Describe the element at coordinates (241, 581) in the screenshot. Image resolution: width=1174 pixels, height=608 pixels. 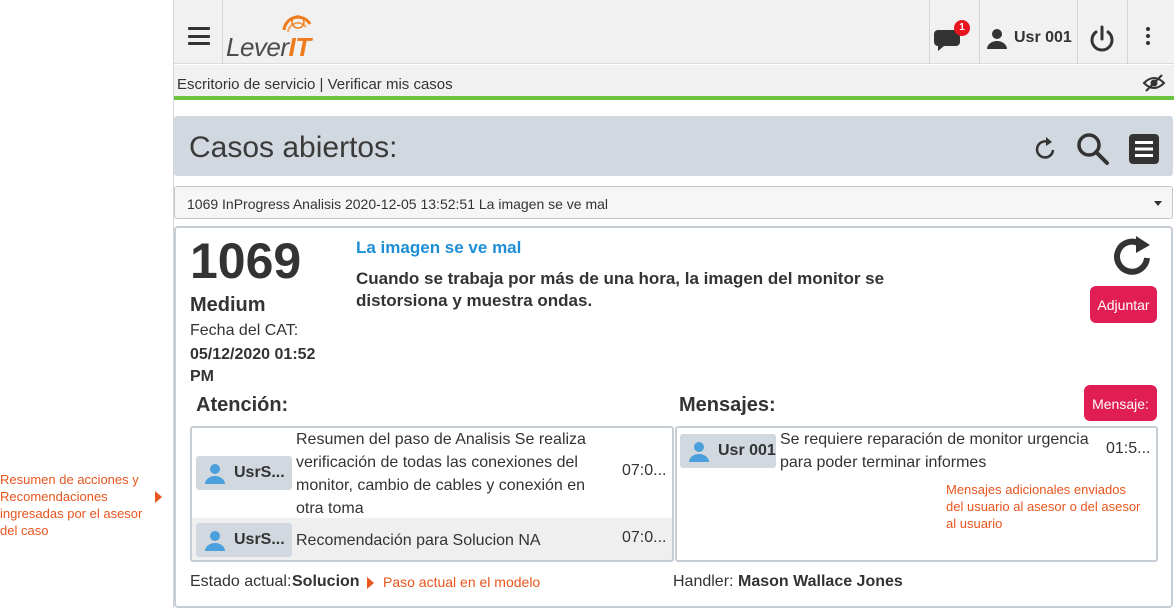
I see `status-label: Estado actual:` at that location.